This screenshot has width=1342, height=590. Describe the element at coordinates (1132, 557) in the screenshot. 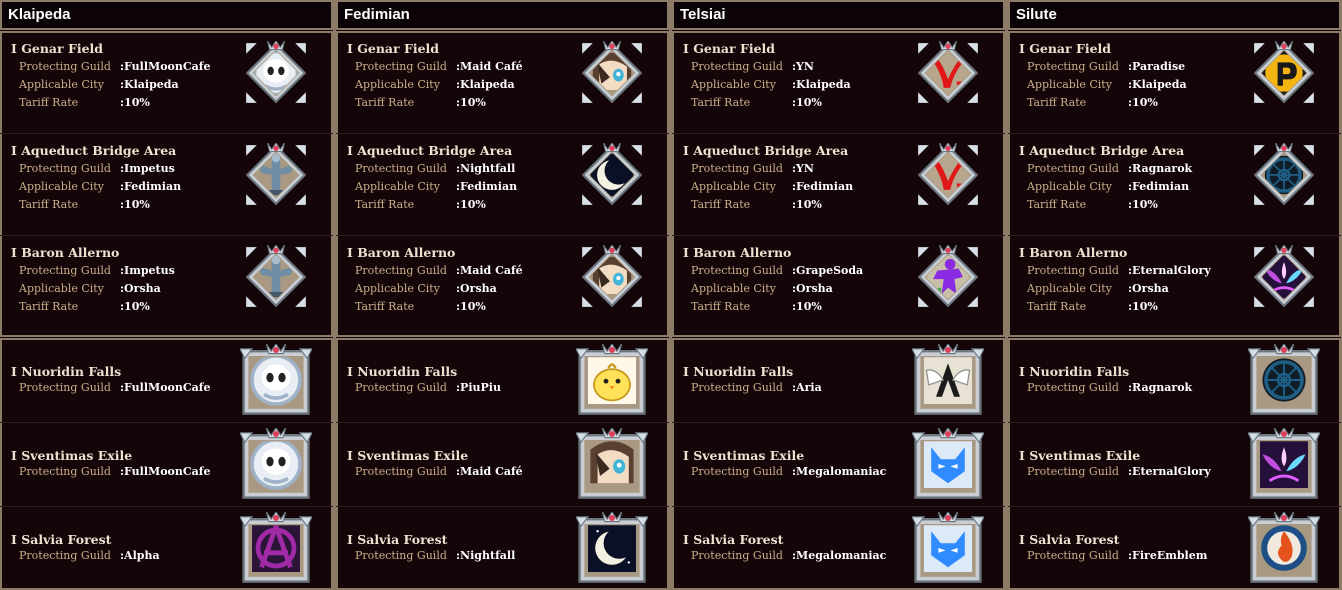

I see `protecting-guild-line: Protecting Guild:FireEmblem` at that location.